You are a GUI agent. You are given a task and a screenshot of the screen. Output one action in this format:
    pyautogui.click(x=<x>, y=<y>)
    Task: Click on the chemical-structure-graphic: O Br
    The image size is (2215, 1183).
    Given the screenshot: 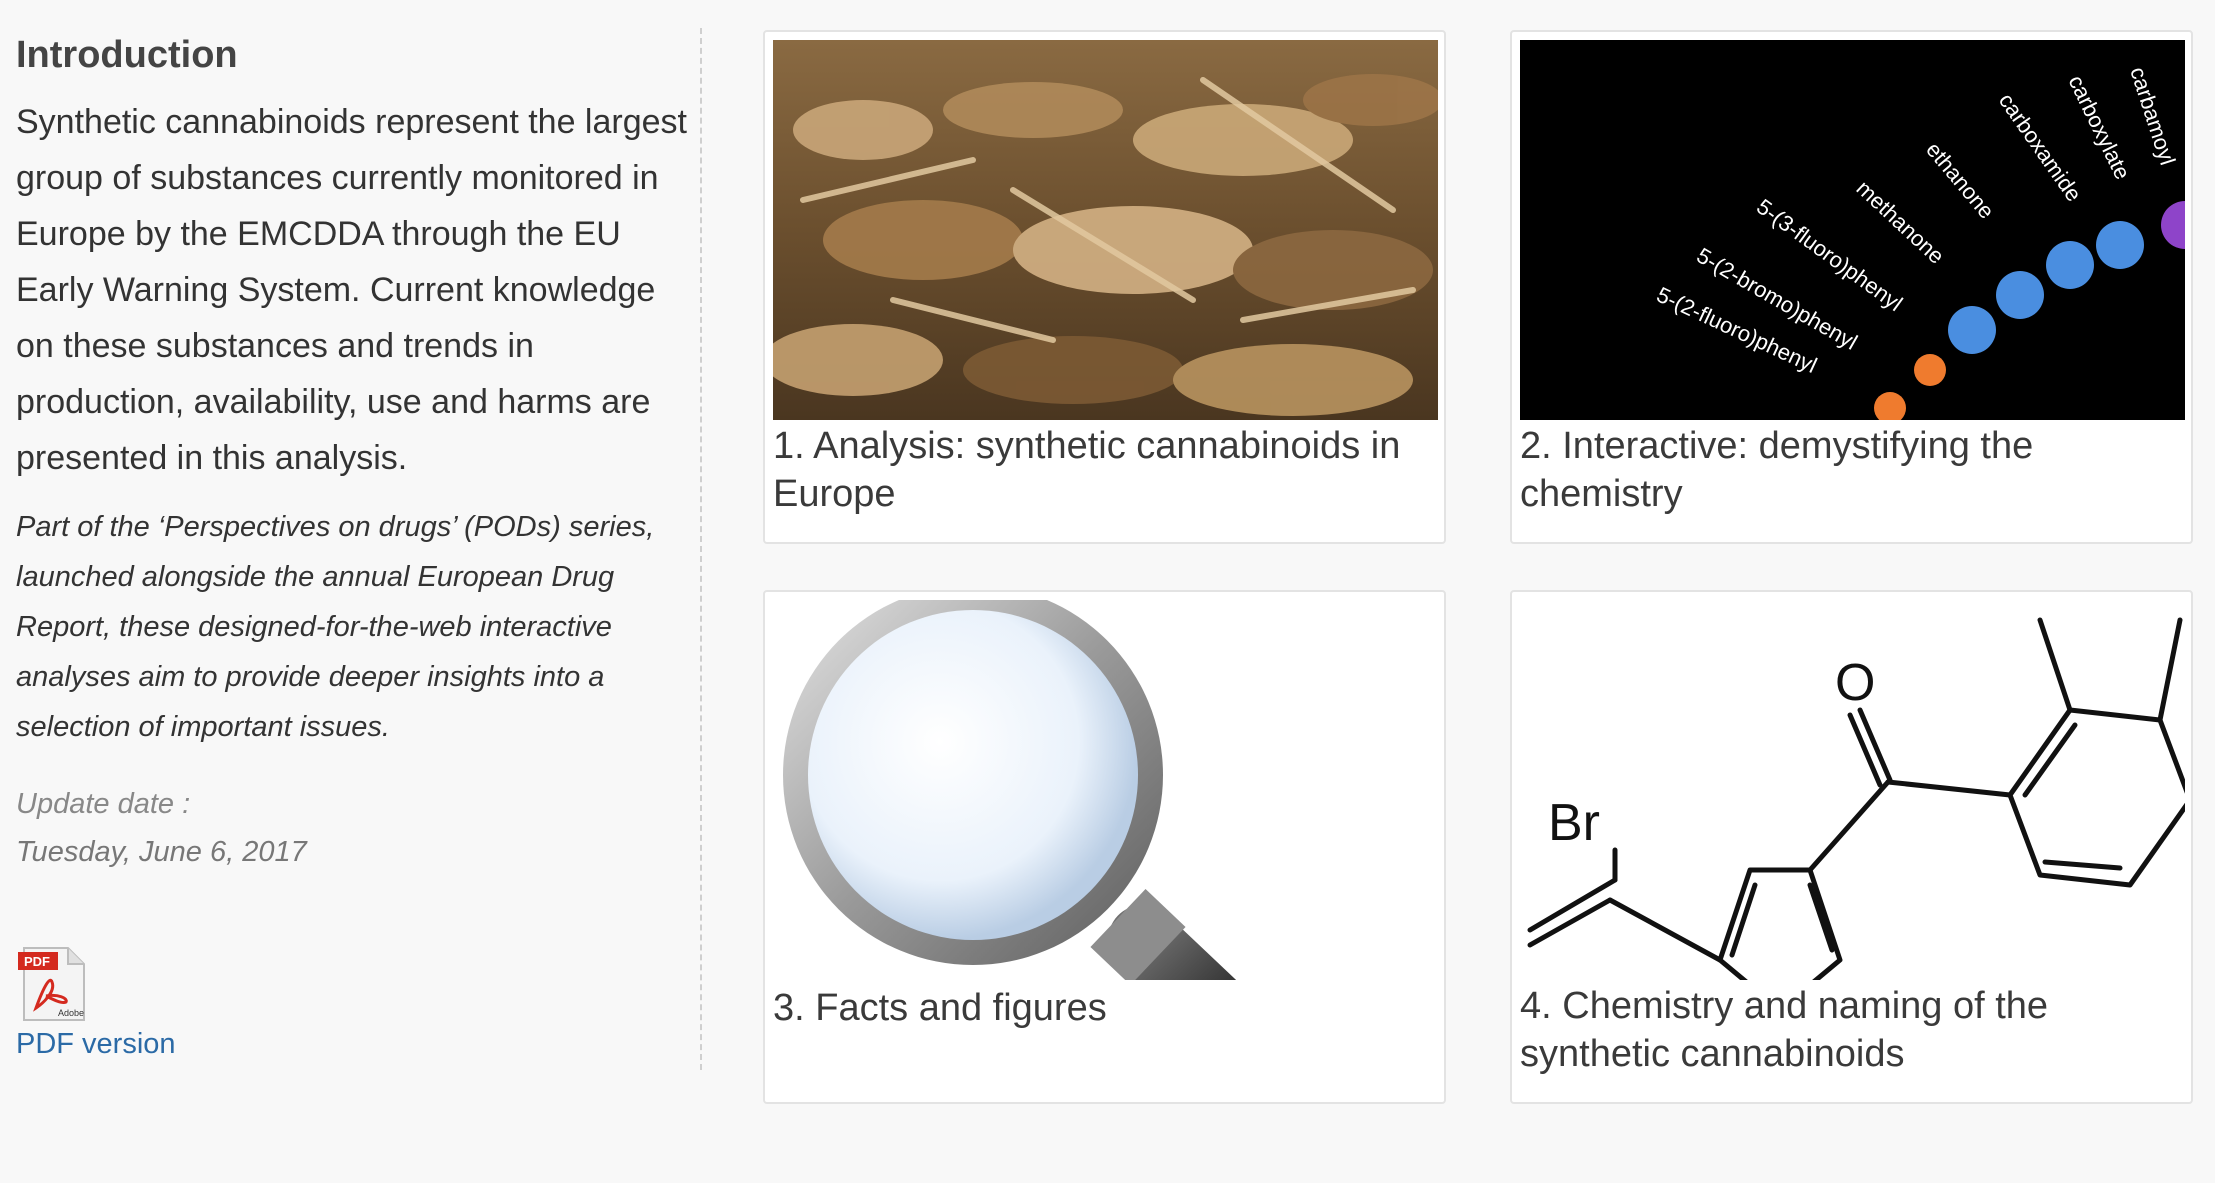 What is the action you would take?
    pyautogui.click(x=1852, y=790)
    